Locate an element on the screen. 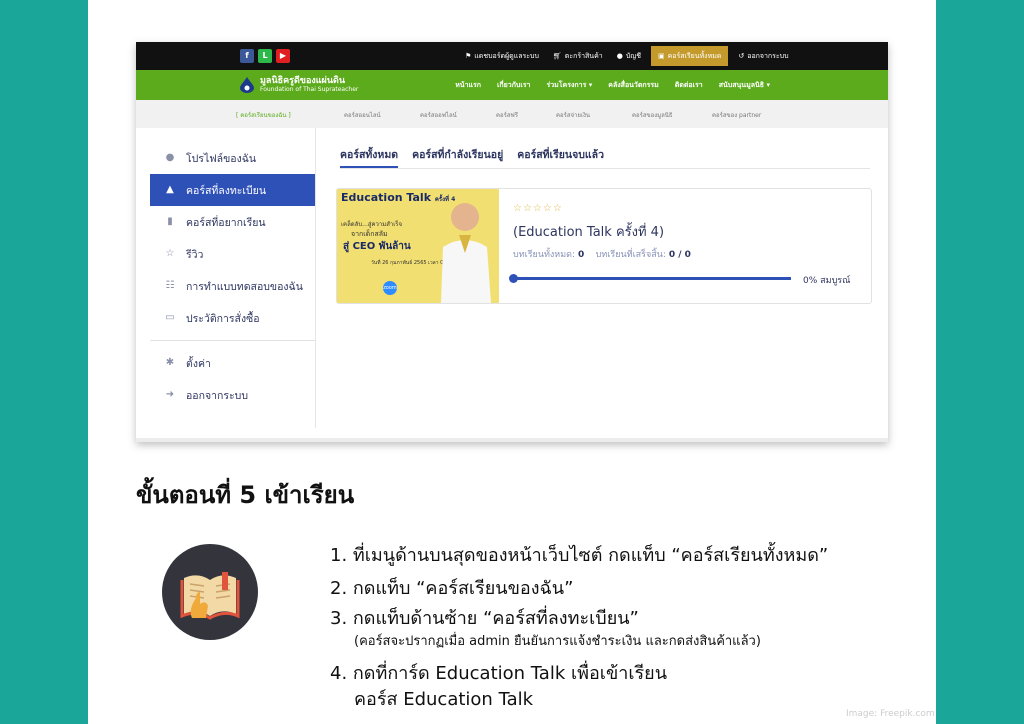  subnav-foundation: คอร์สของมูลนิธิ is located at coordinates (652, 115).